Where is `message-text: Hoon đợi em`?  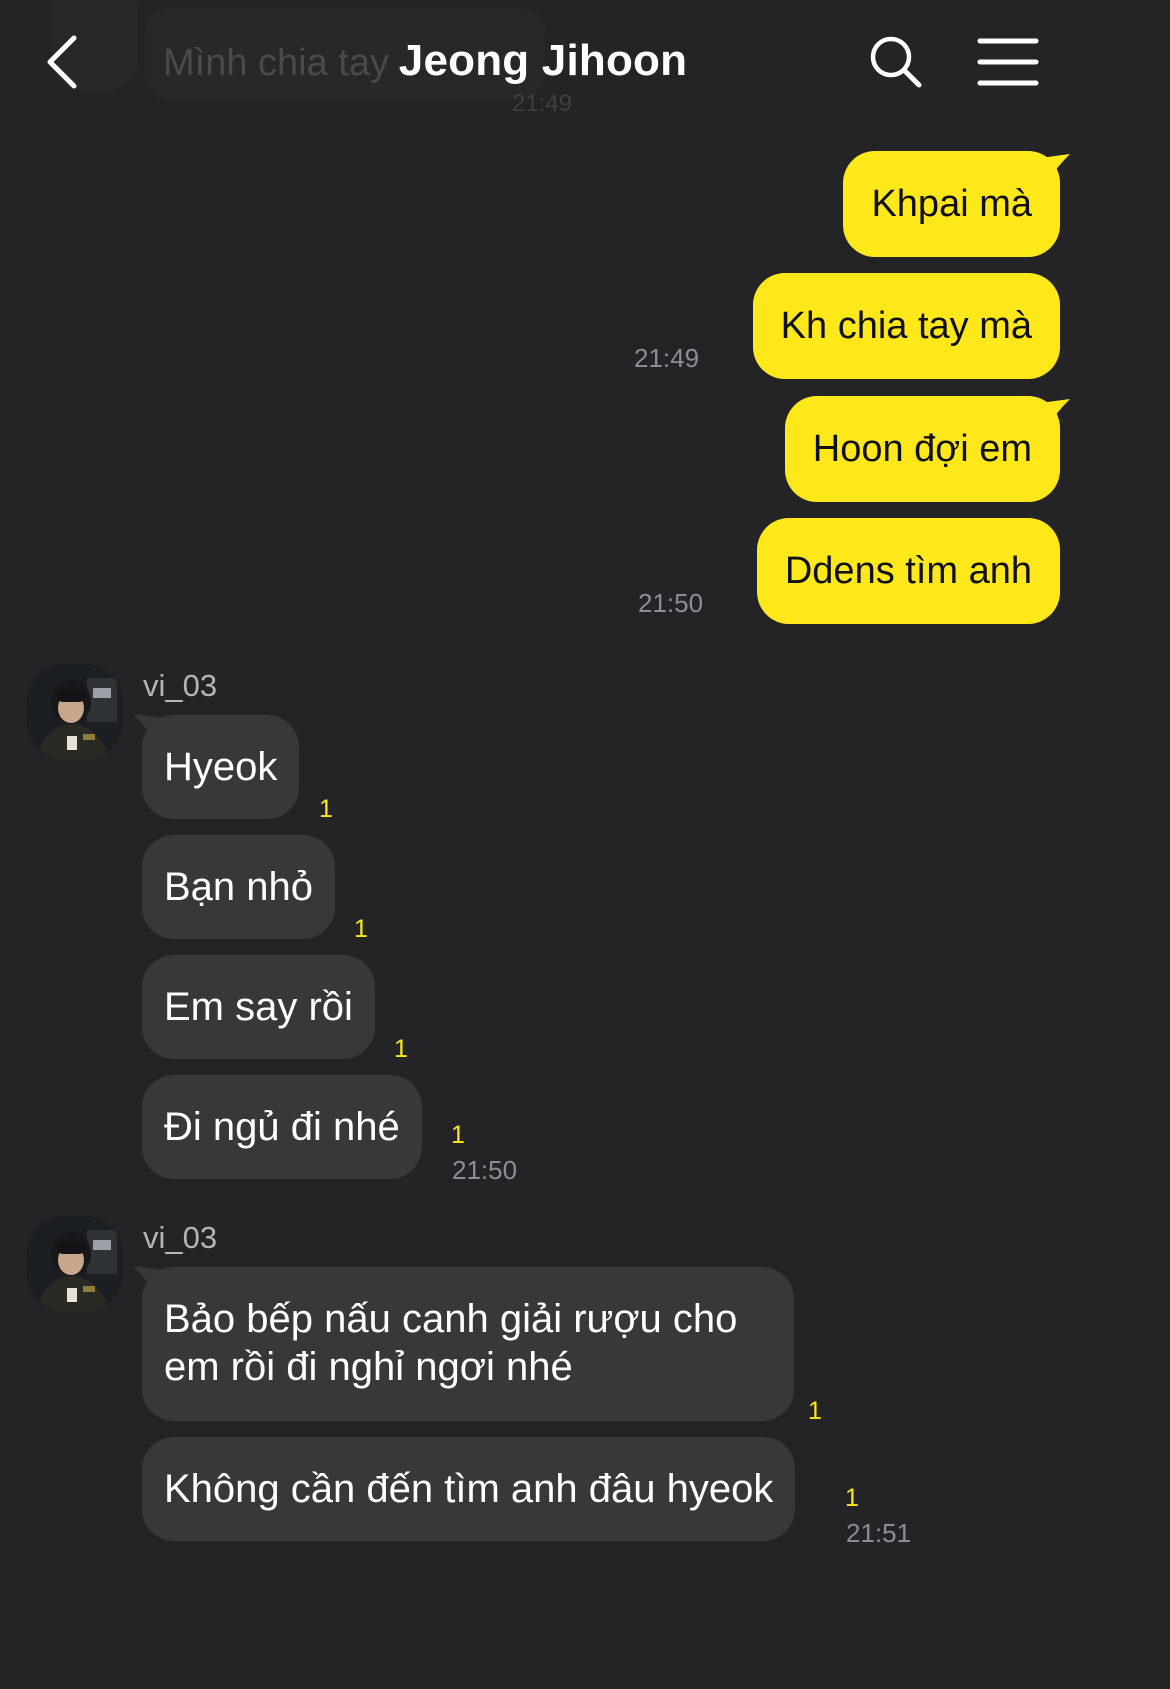 message-text: Hoon đợi em is located at coordinates (922, 449).